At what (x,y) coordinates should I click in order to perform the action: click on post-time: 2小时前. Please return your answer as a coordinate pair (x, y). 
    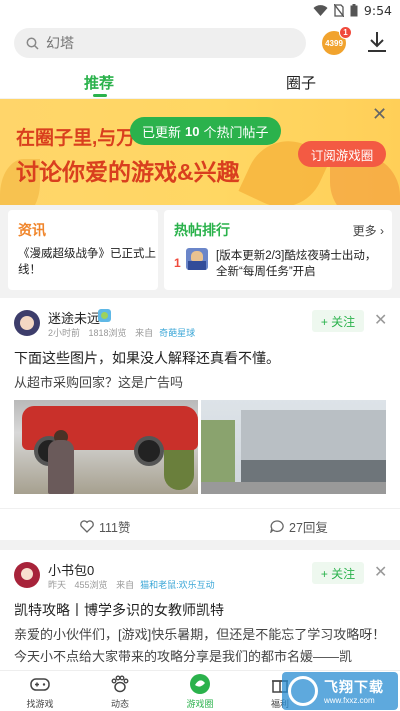
    Looking at the image, I should click on (64, 333).